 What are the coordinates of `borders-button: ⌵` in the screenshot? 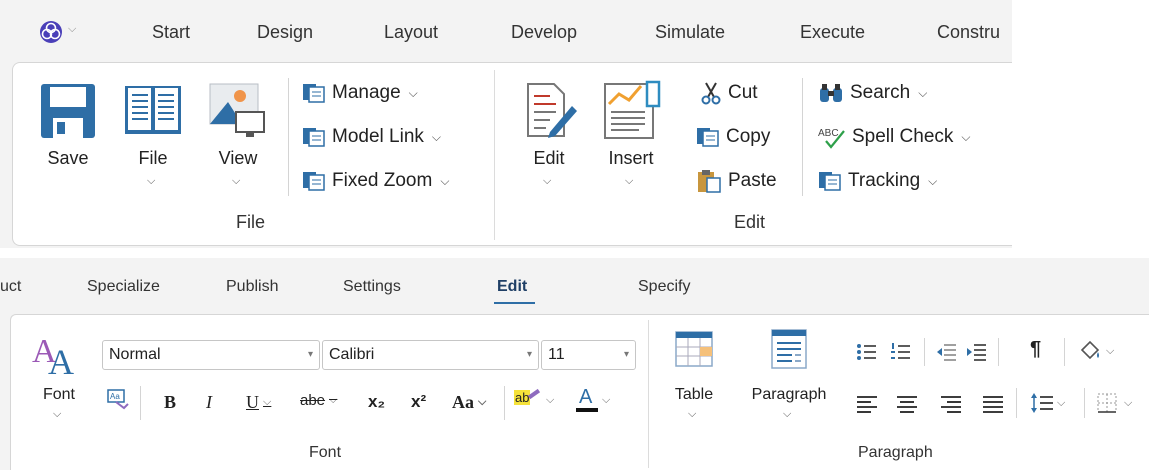 It's located at (1114, 403).